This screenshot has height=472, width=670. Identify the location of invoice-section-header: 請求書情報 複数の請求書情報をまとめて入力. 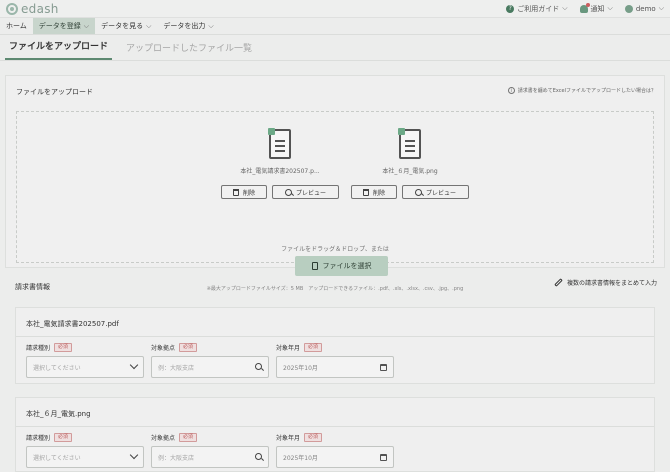
(335, 283).